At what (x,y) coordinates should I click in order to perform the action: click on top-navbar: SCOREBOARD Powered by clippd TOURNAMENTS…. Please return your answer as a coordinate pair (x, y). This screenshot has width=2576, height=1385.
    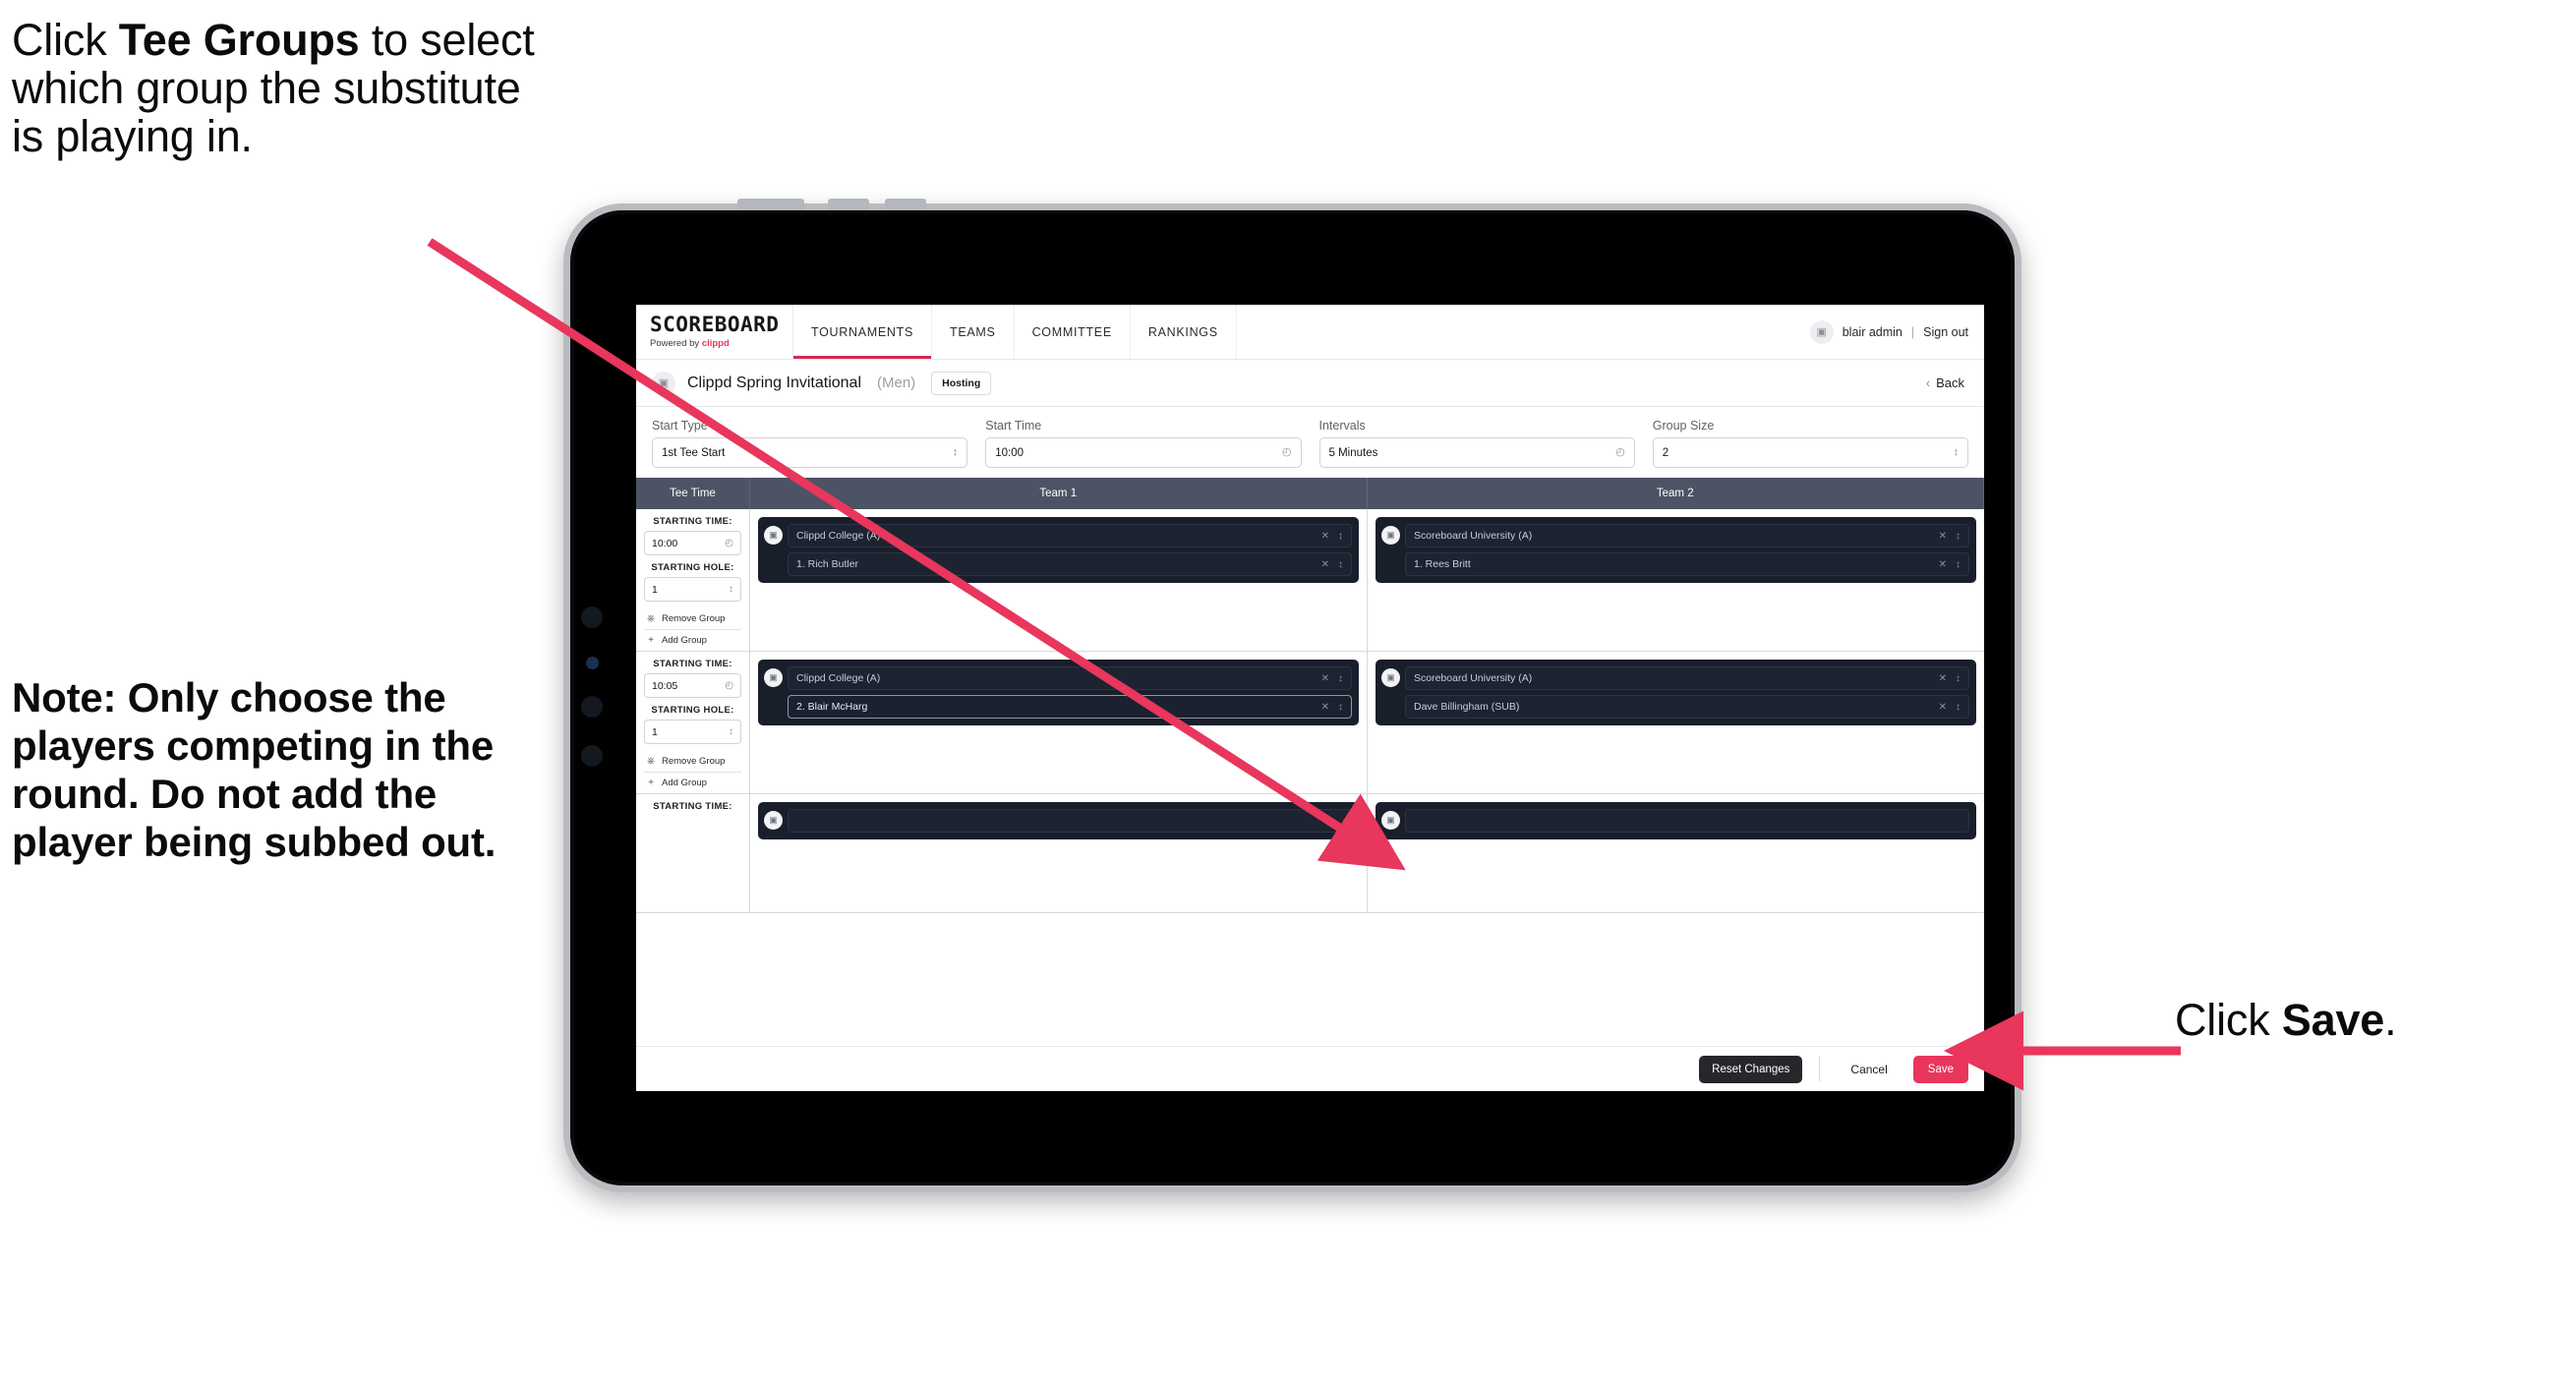
    Looking at the image, I should click on (1310, 333).